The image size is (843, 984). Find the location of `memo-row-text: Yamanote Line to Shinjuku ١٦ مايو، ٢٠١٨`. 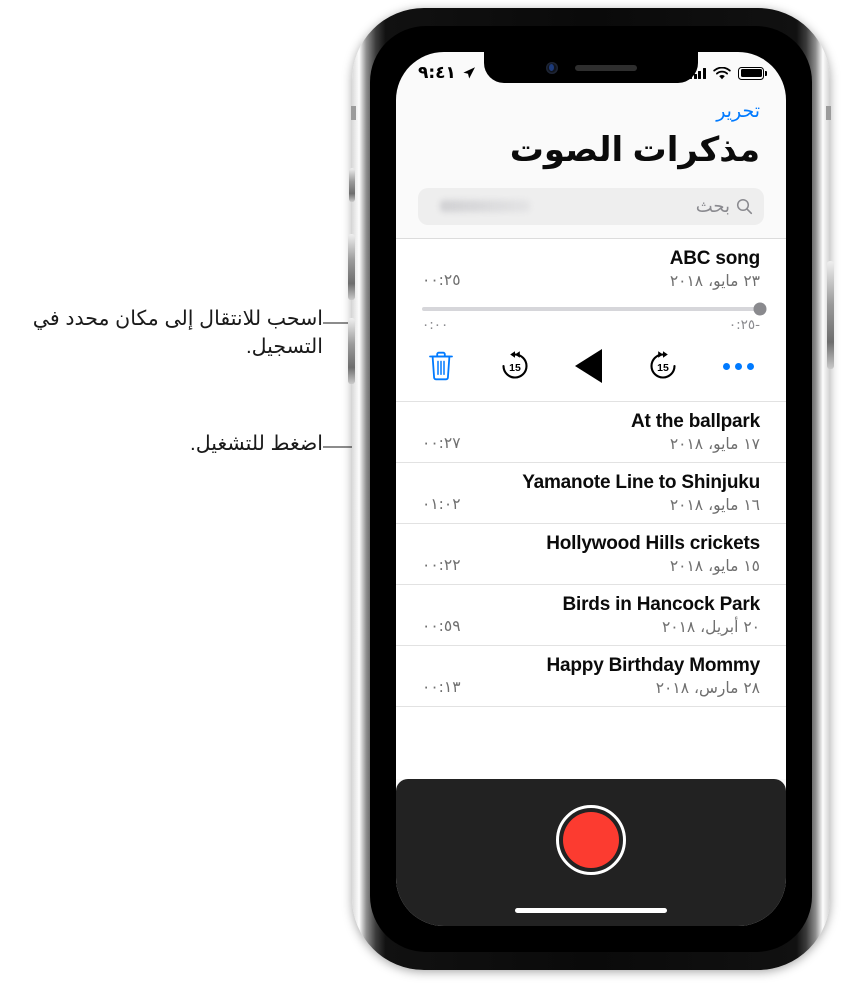

memo-row-text: Yamanote Line to Shinjuku ١٦ مايو، ٢٠١٨ is located at coordinates (610, 493).